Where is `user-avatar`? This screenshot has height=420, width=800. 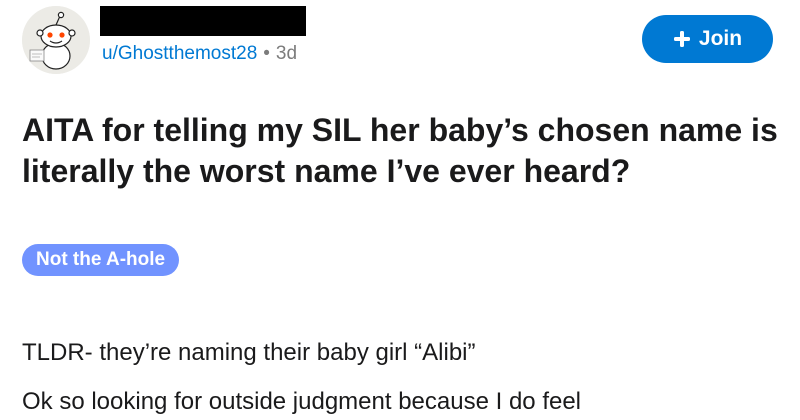 user-avatar is located at coordinates (56, 40).